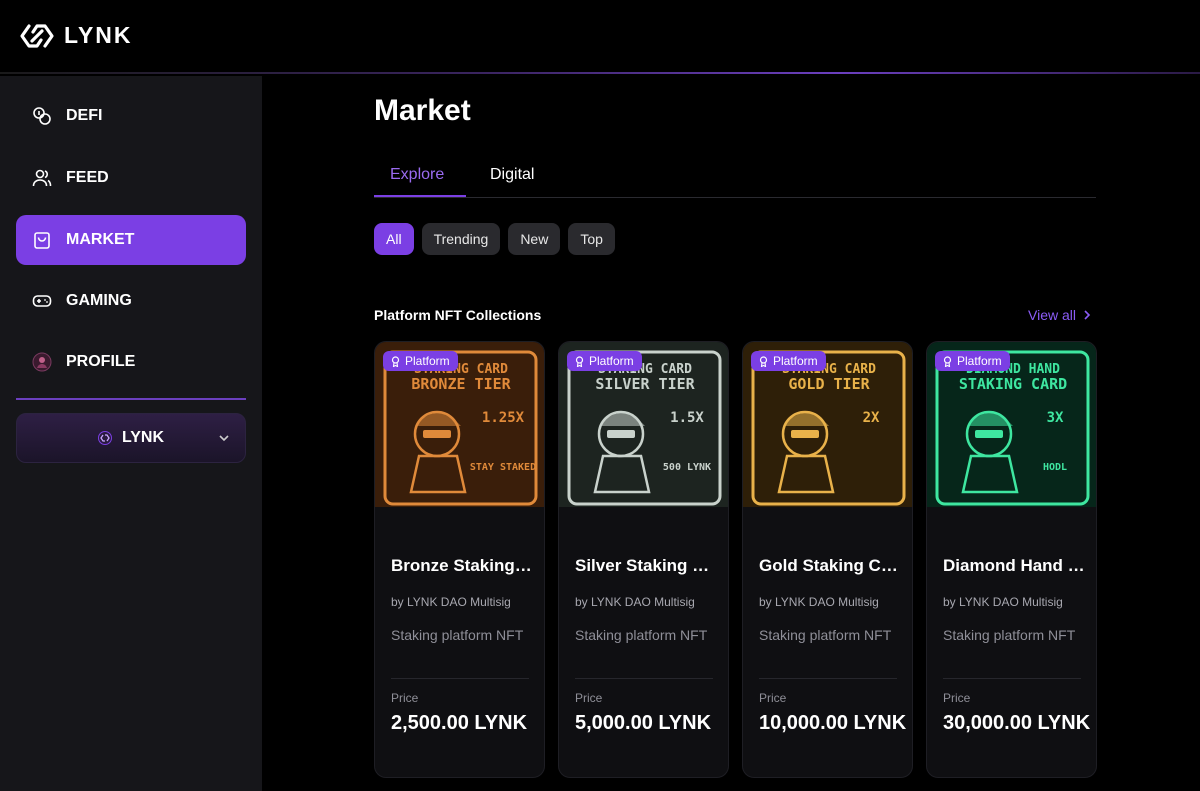 The height and width of the screenshot is (791, 1200). Describe the element at coordinates (42, 116) in the screenshot. I see `coins-icon` at that location.